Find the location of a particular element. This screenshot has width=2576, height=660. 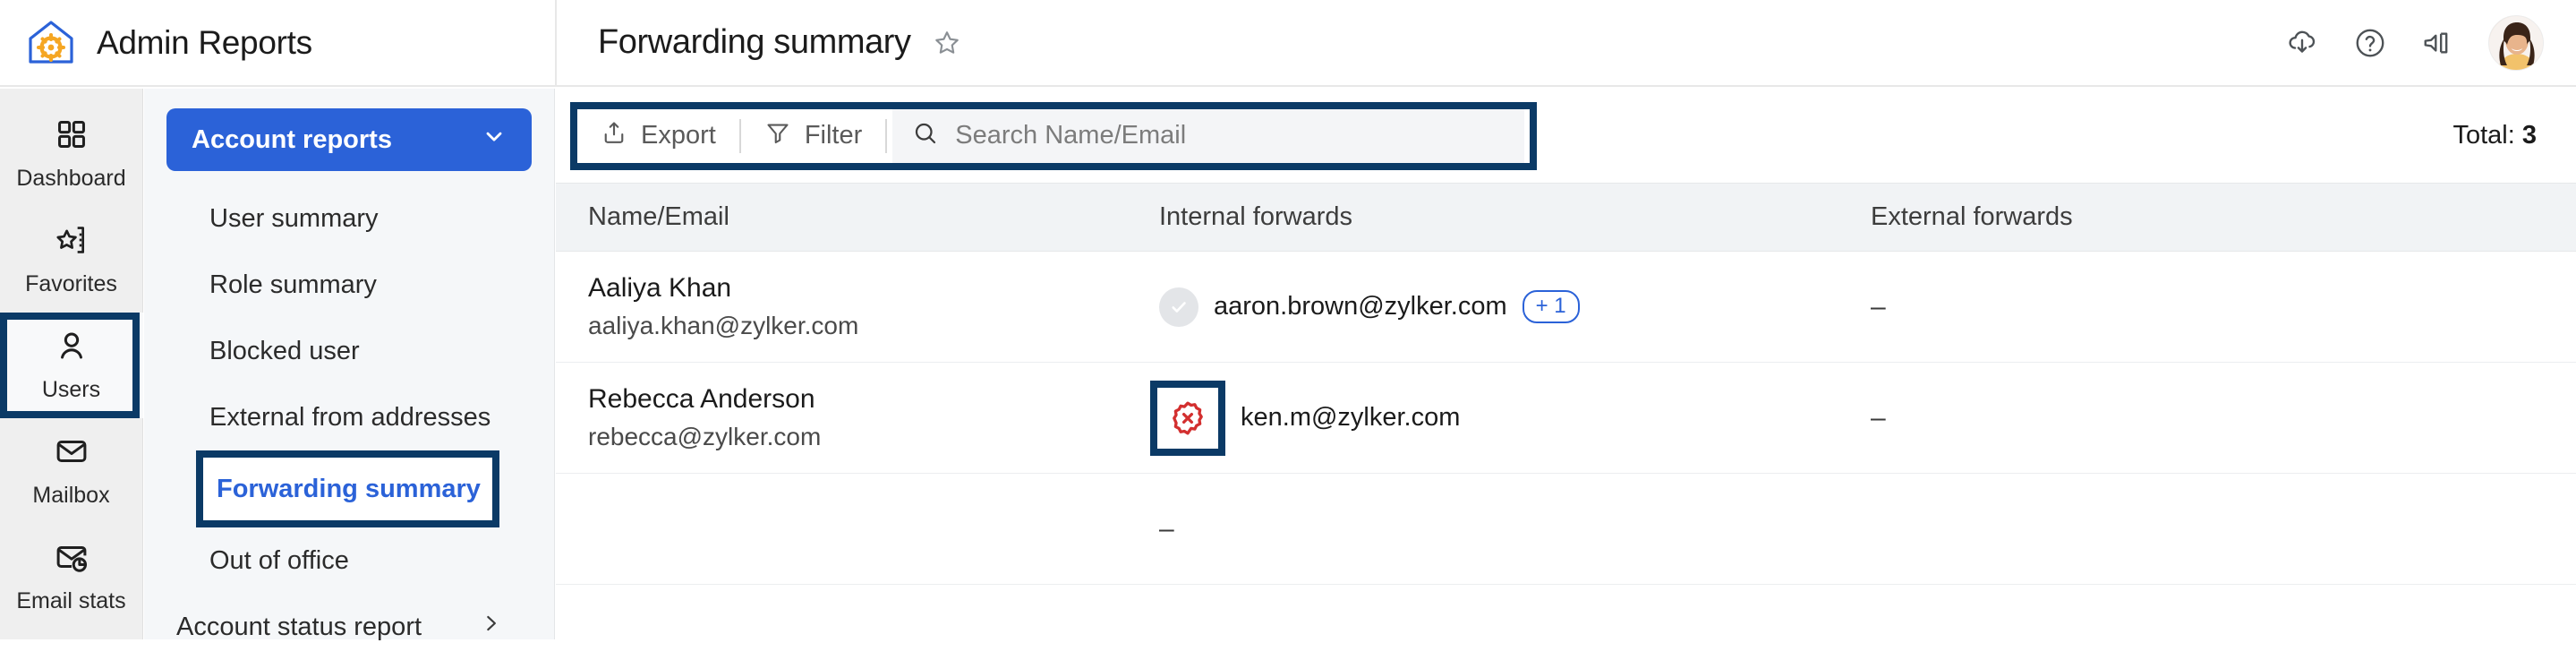

toolbar-controls: Export Filter Search Name/Email is located at coordinates (1053, 136).